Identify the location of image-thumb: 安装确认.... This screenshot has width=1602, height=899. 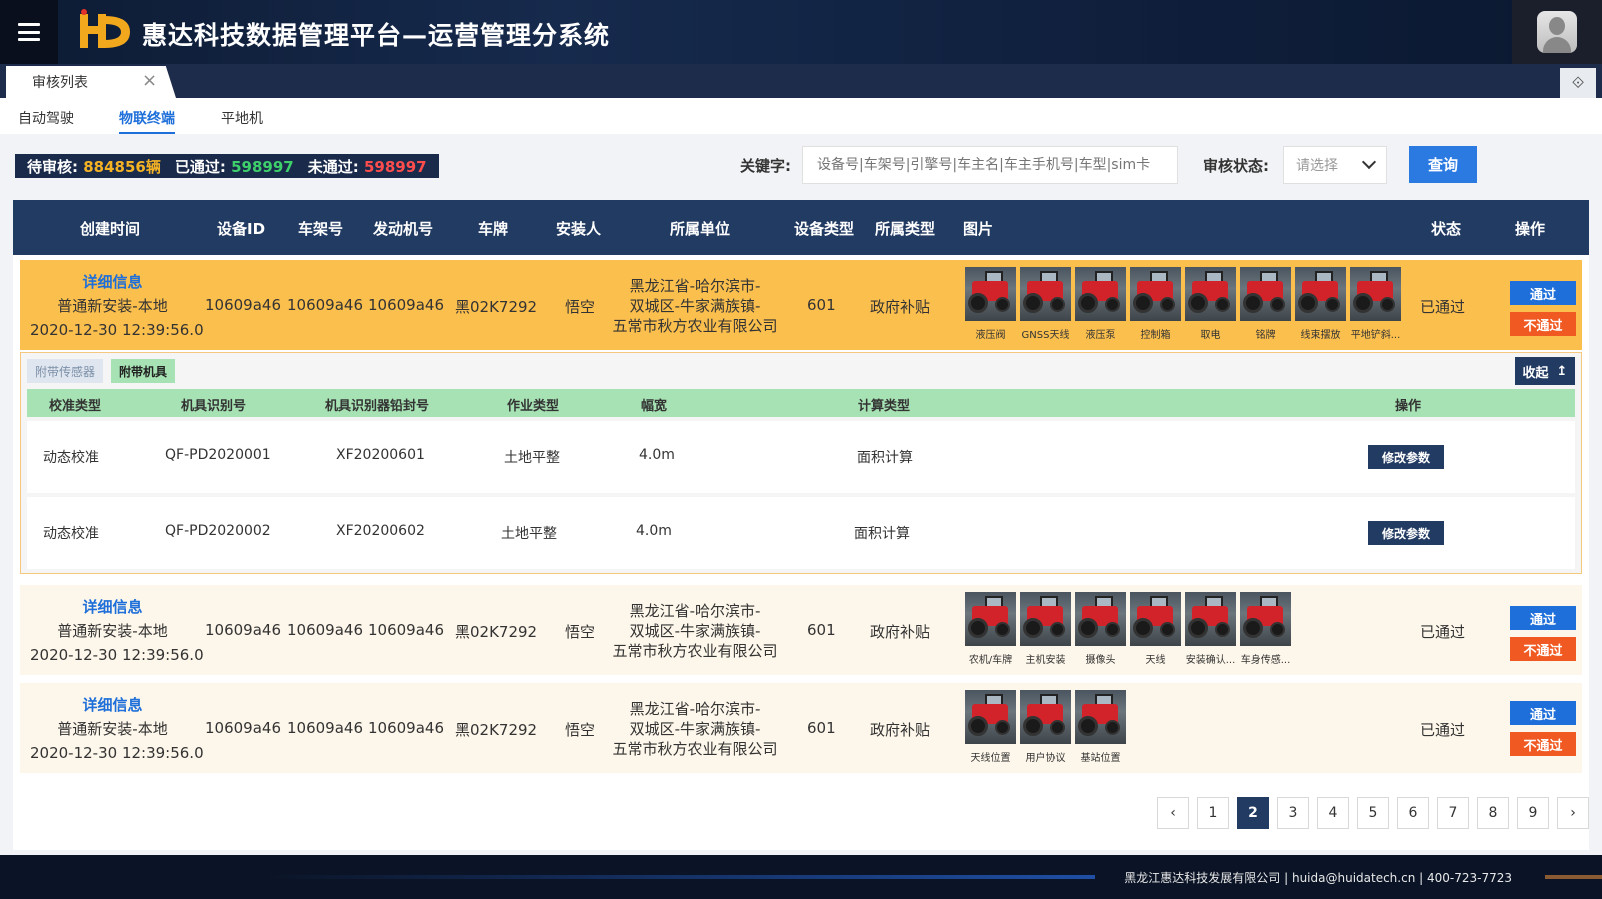
(1210, 629).